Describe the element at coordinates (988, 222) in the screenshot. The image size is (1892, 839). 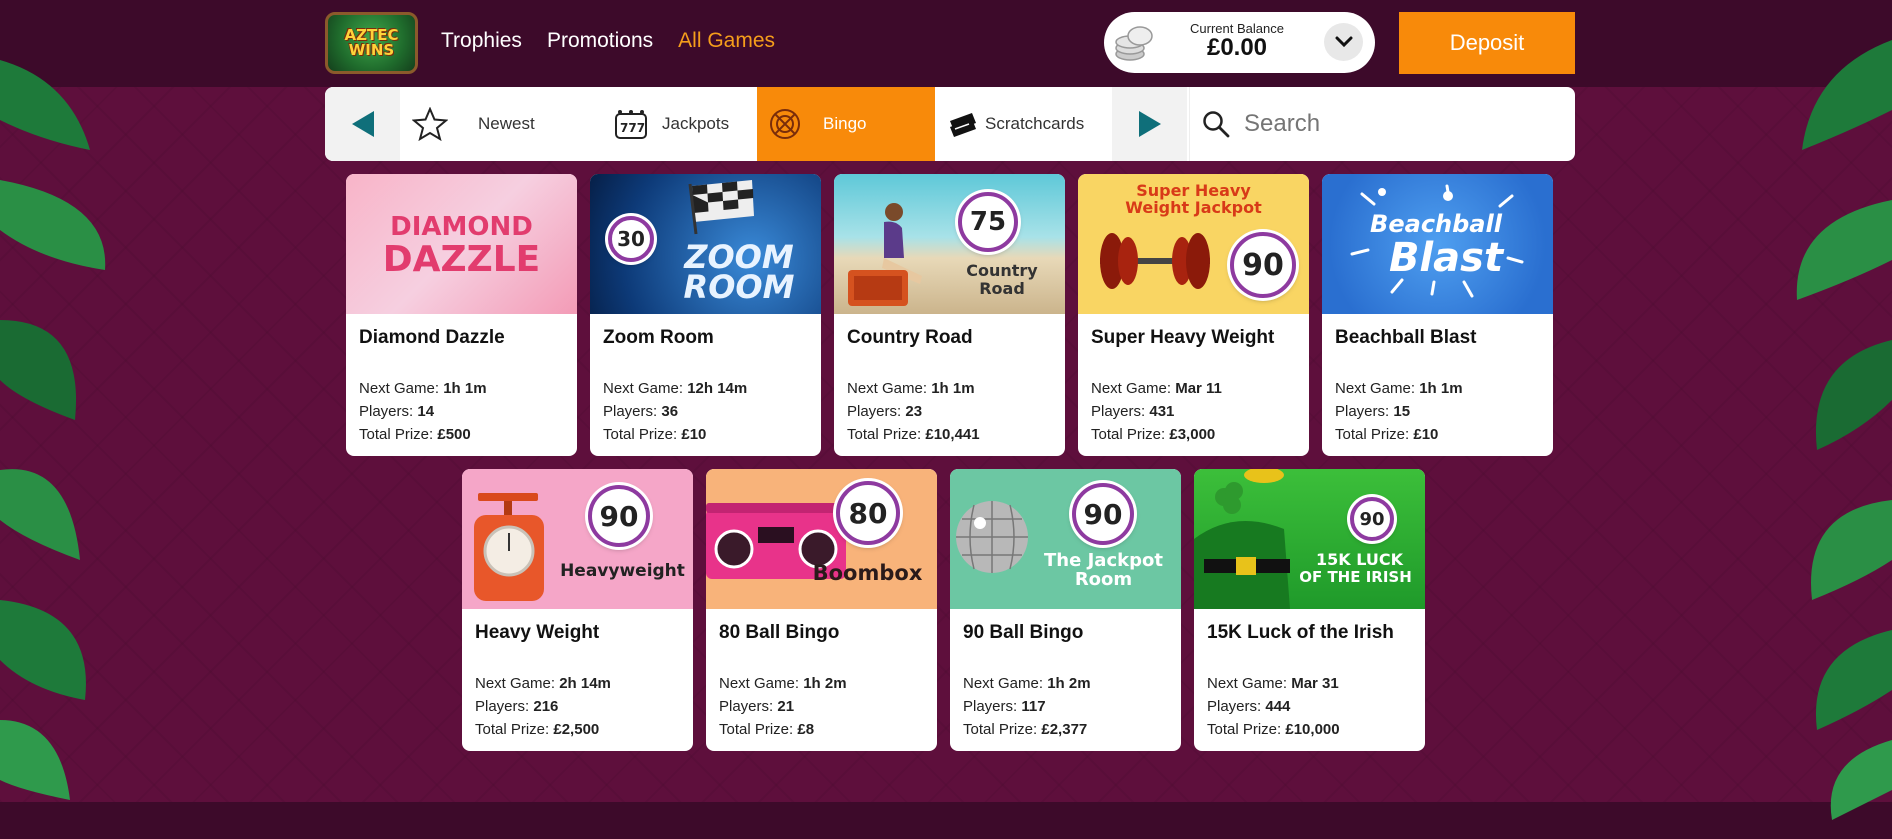
I see `bingo-ball: 75` at that location.